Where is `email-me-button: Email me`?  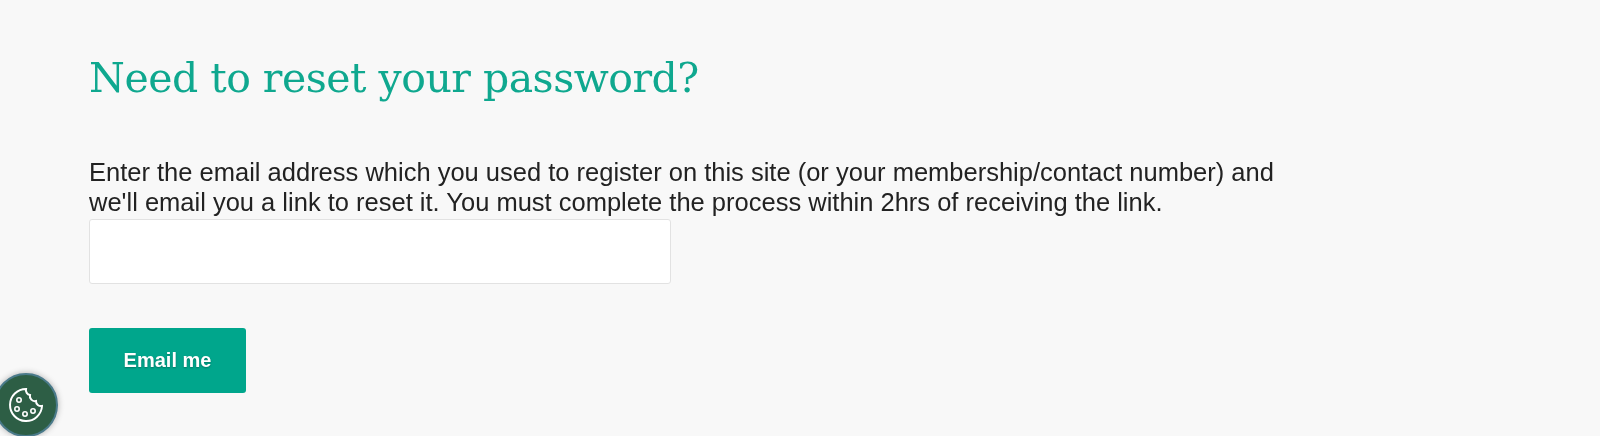 email-me-button: Email me is located at coordinates (167, 361).